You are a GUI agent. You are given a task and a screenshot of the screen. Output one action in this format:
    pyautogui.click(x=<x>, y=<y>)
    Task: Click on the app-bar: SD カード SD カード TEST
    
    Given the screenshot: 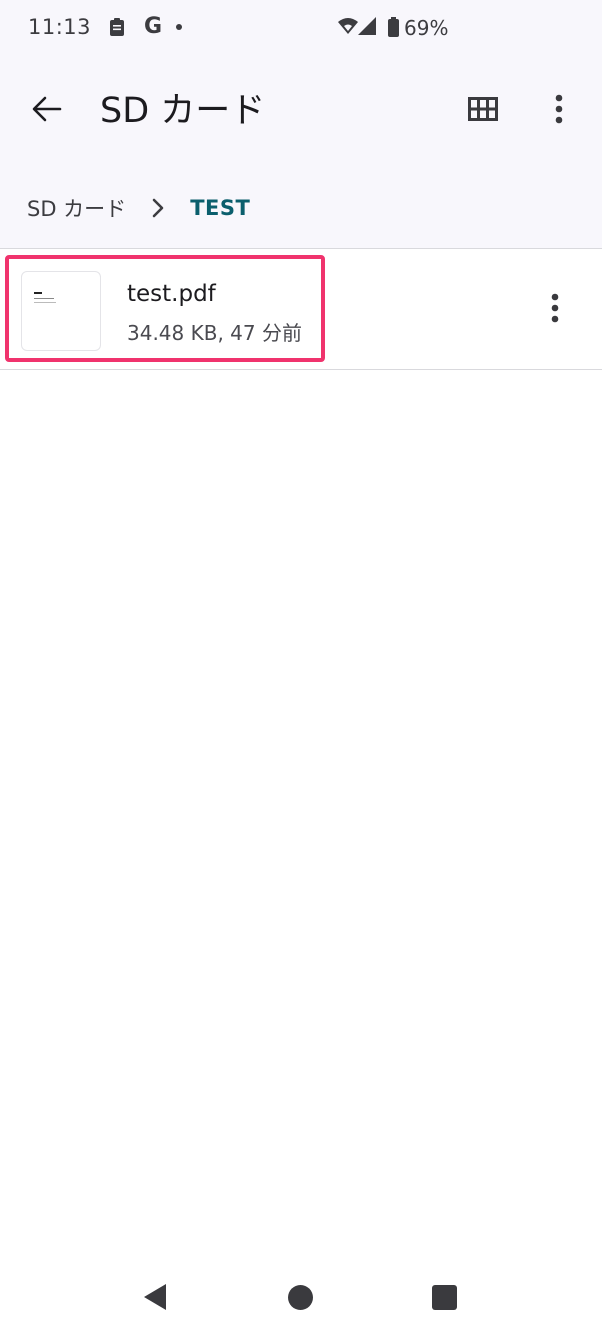 What is the action you would take?
    pyautogui.click(x=301, y=153)
    